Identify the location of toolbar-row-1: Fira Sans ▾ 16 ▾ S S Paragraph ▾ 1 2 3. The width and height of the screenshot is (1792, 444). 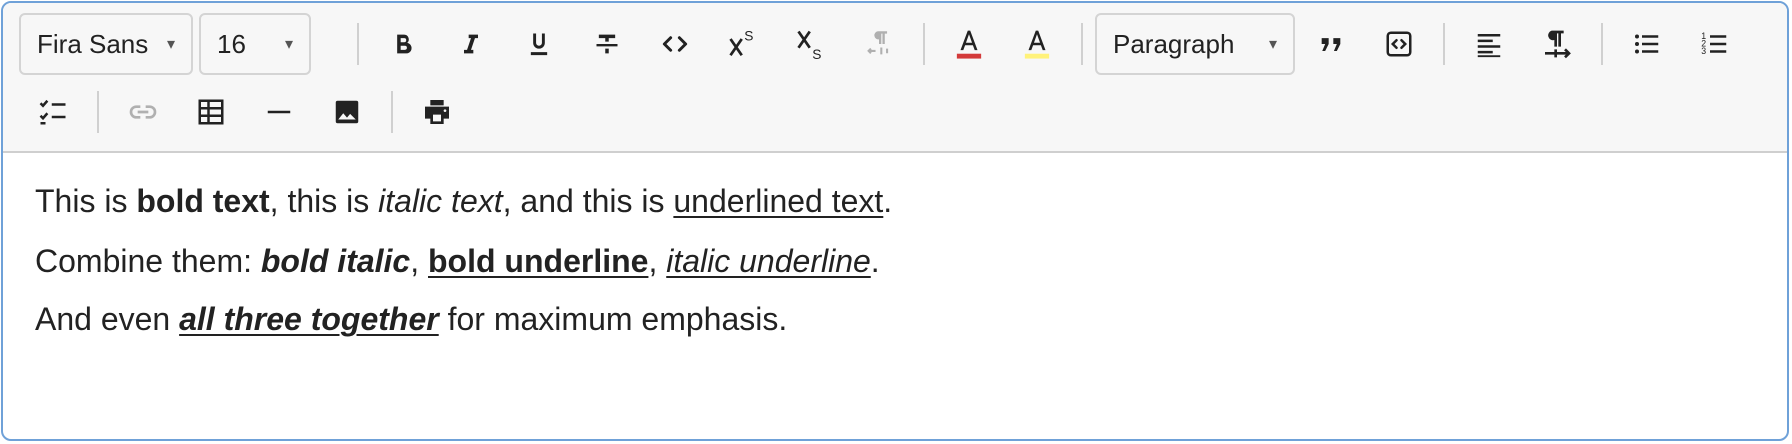
(895, 44).